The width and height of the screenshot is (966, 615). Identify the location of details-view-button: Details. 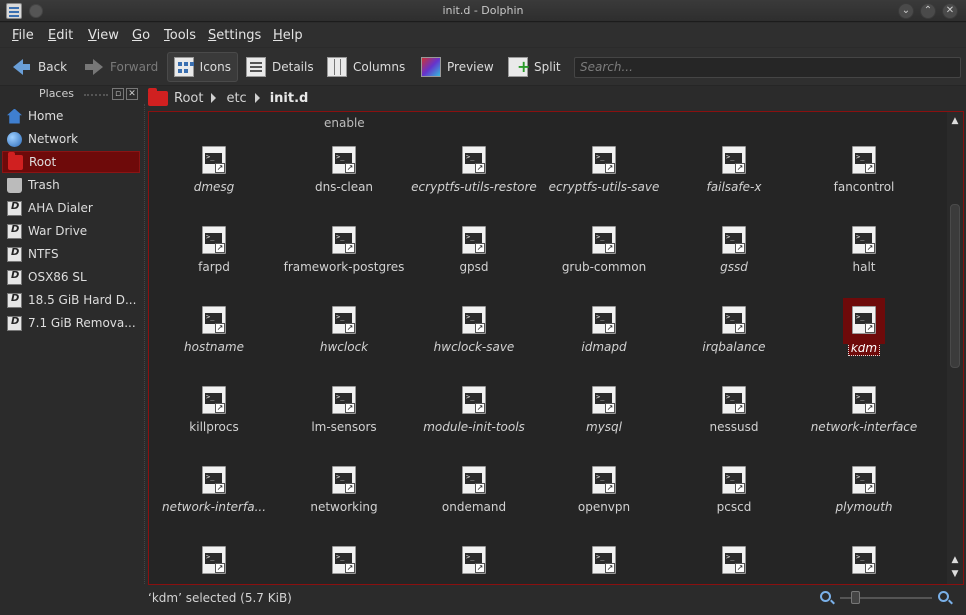
(280, 67).